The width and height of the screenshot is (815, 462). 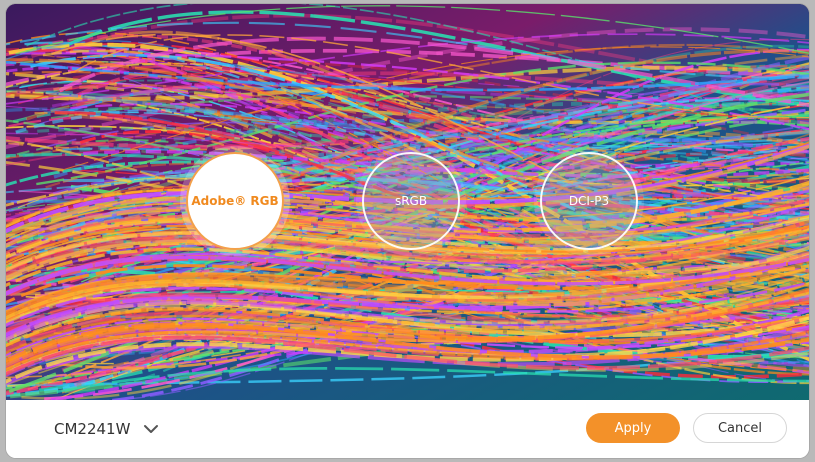 I want to click on gamut-option-dci-p3: DCI-P3, so click(x=589, y=201).